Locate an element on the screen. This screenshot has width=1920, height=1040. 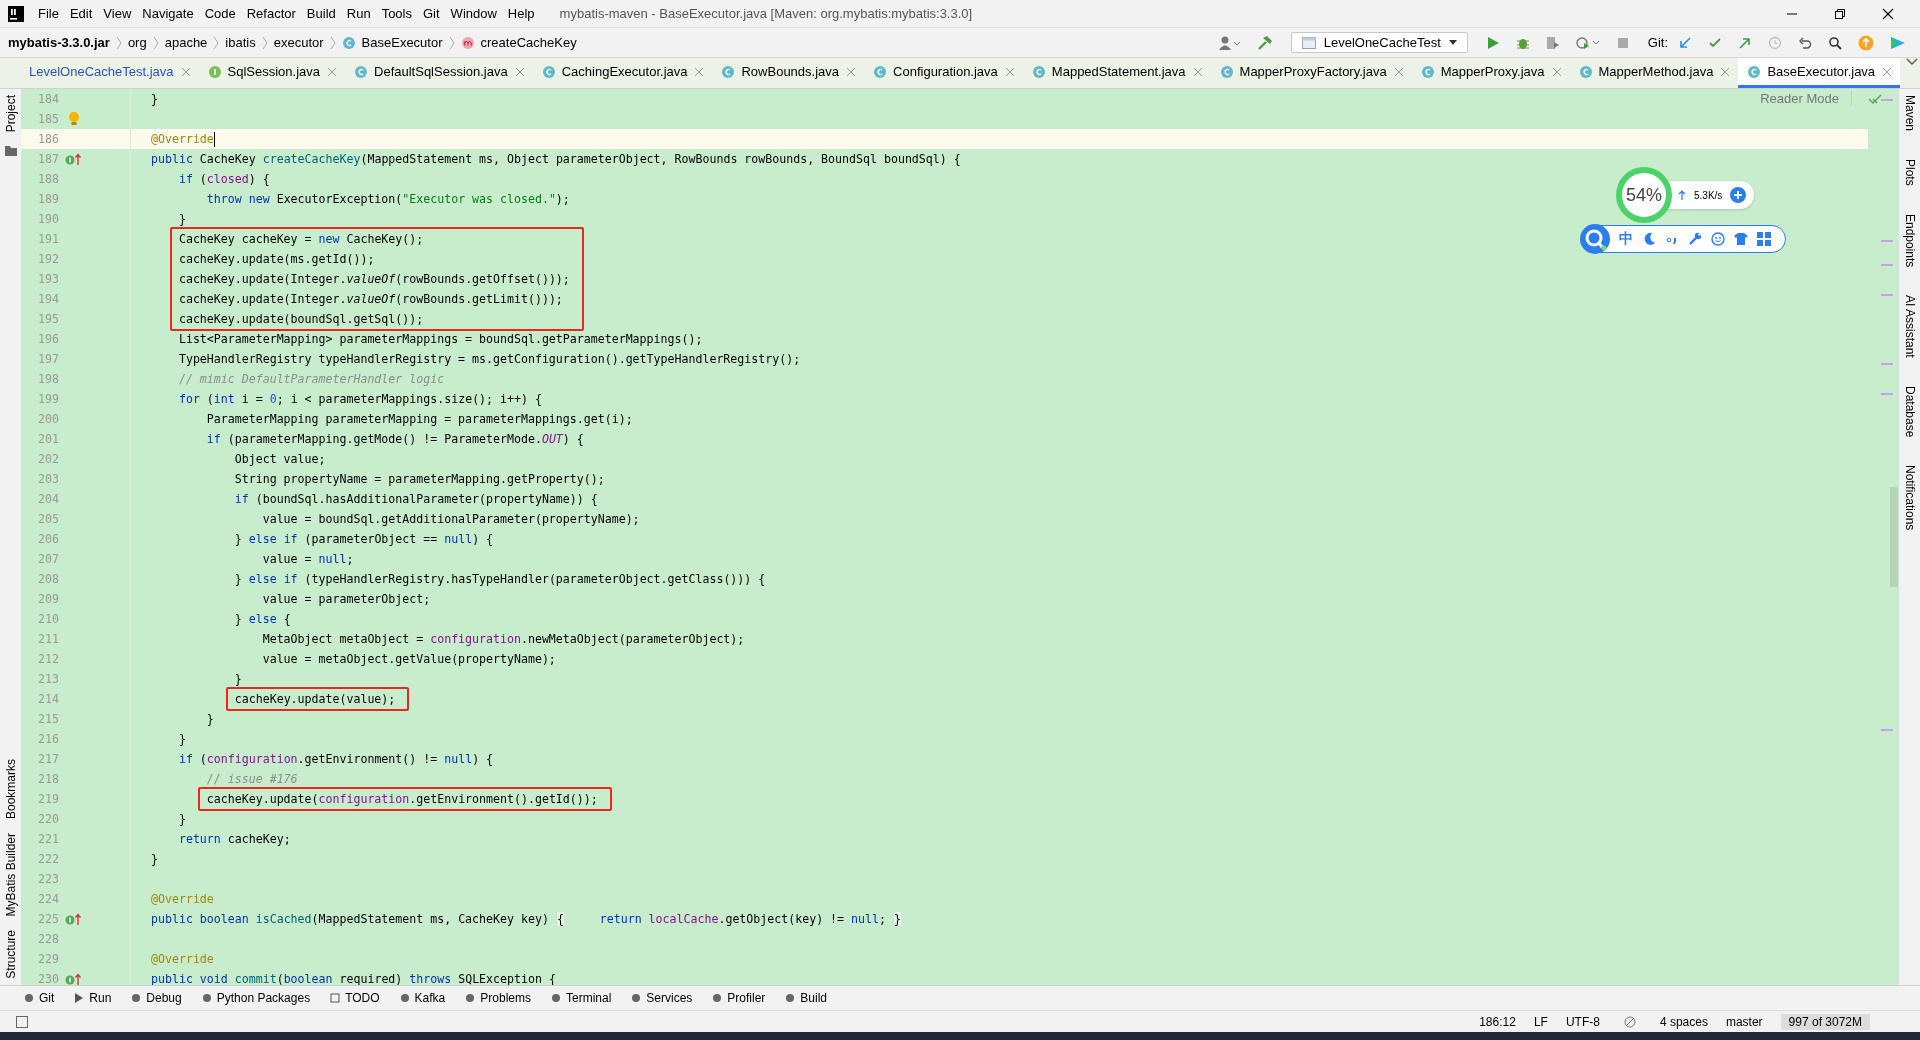
checkmark-icon is located at coordinates (1715, 42).